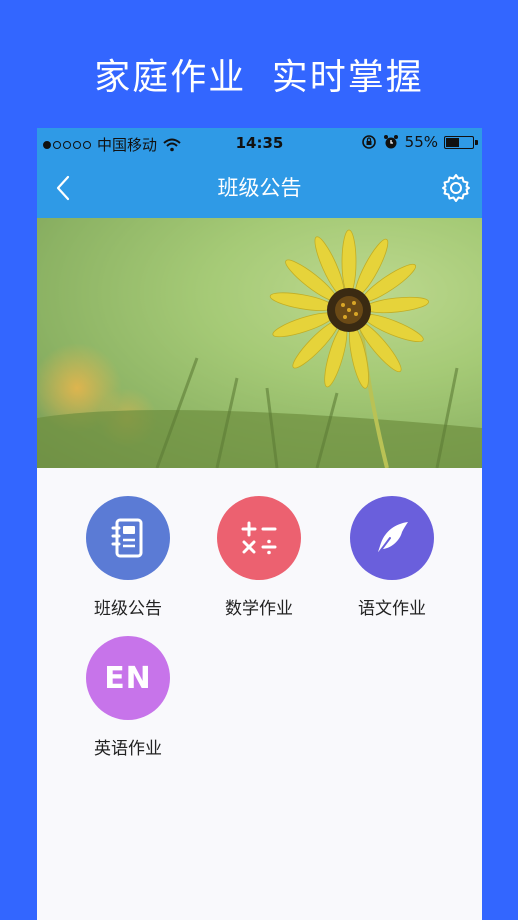  I want to click on page-title: 班级公告, so click(259, 188).